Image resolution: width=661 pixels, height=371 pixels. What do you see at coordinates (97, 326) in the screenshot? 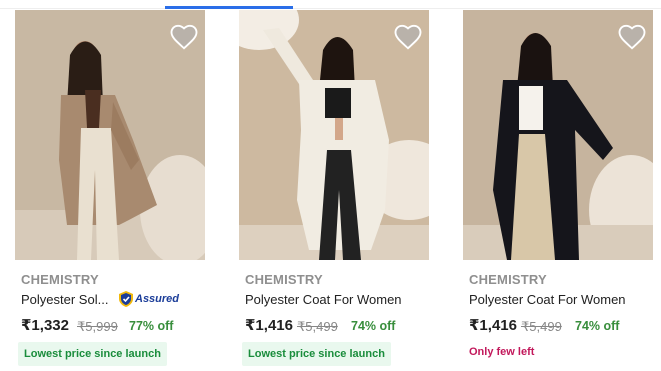
I see `product-mrp: ₹5,999` at bounding box center [97, 326].